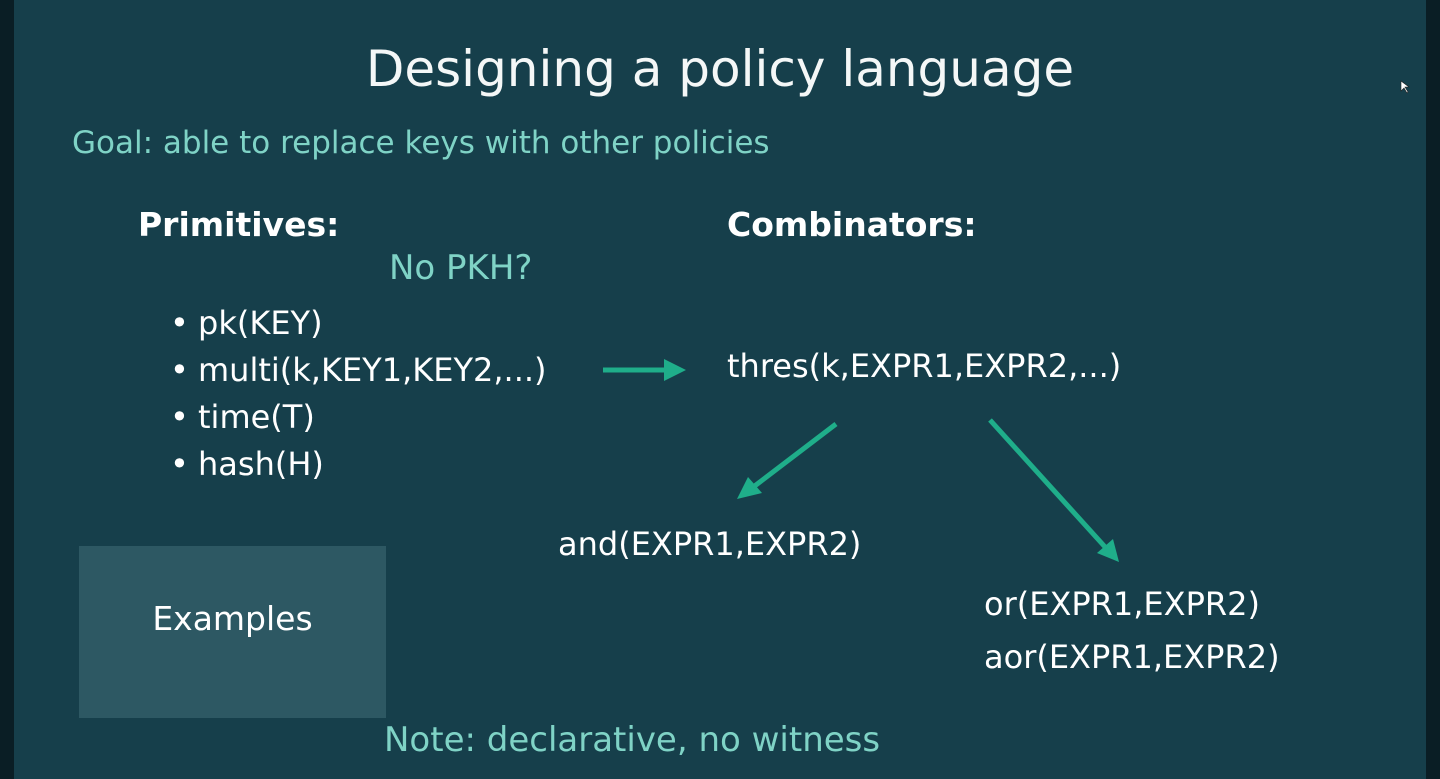 The width and height of the screenshot is (1440, 779). I want to click on arrow-down-right-icon, so click(1053, 490).